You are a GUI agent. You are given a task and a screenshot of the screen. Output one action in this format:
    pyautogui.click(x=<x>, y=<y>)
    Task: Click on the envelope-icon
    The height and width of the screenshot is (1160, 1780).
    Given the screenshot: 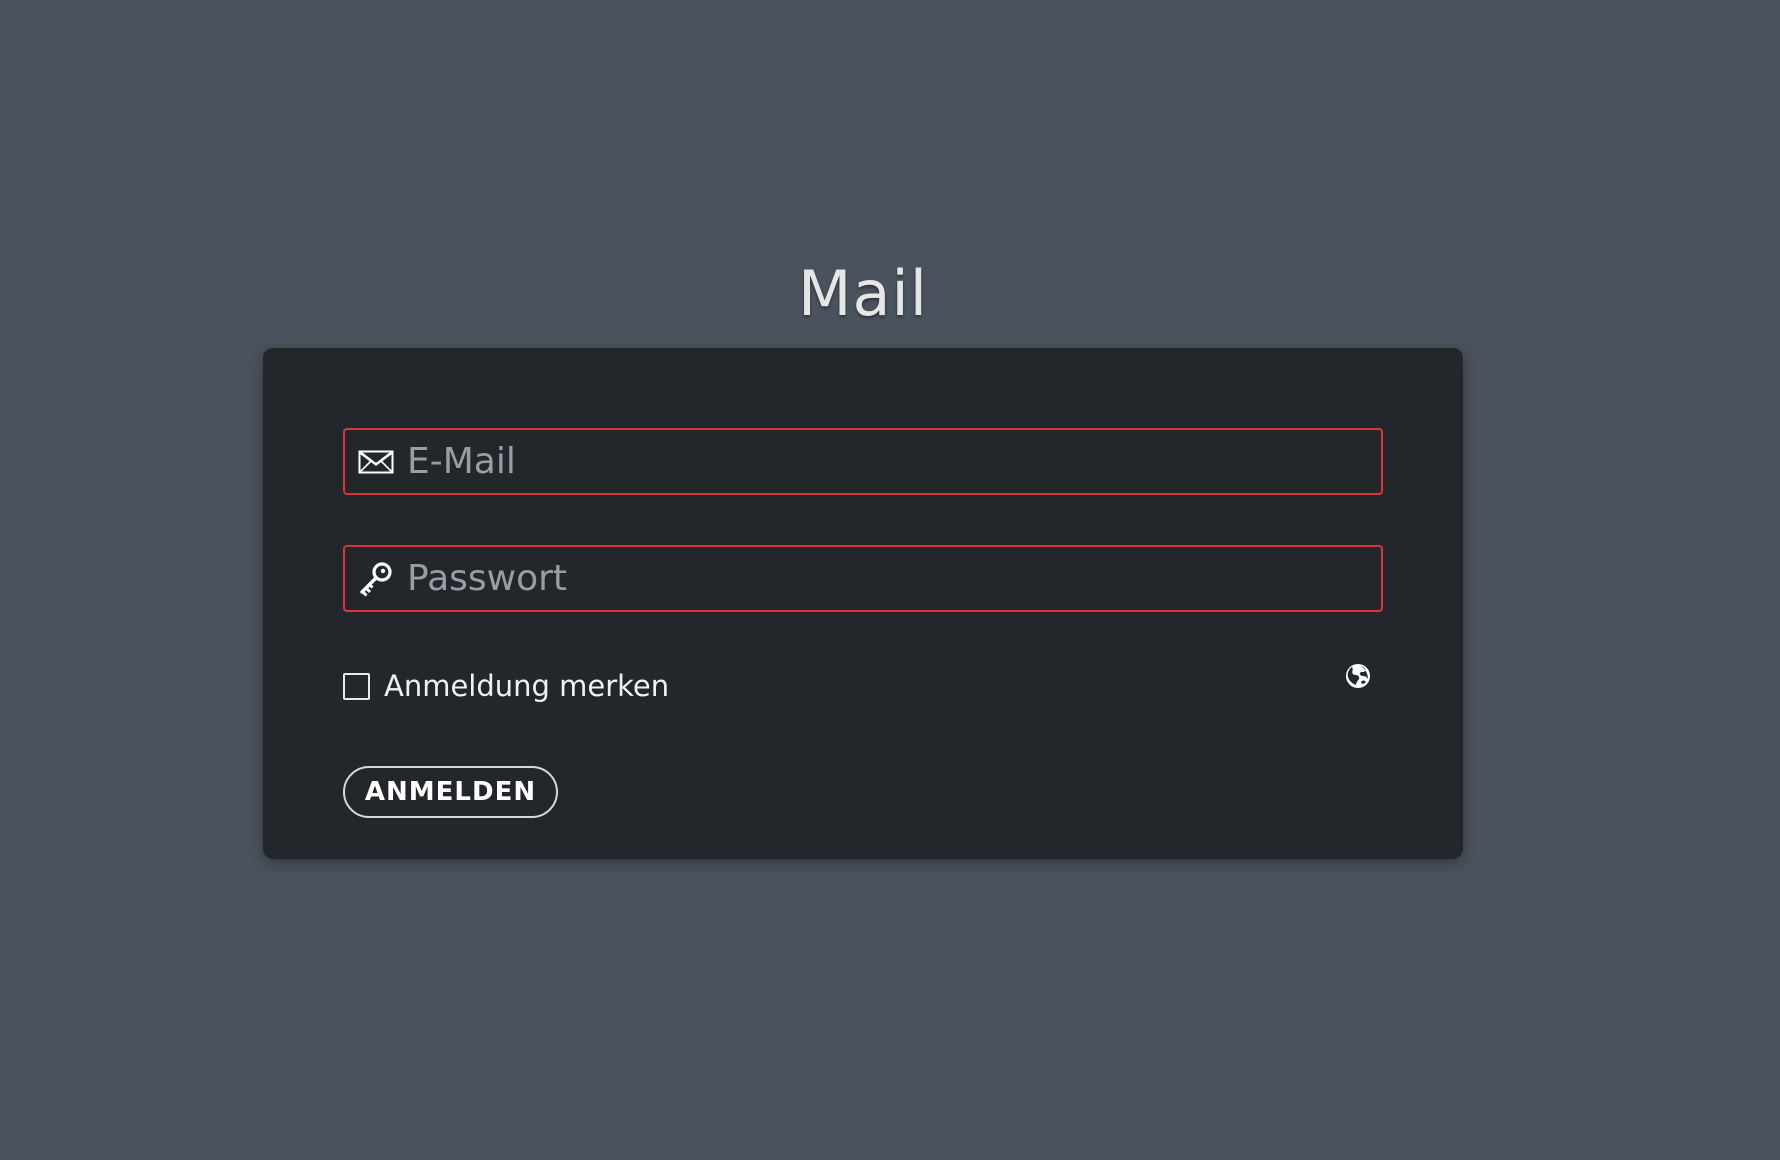 What is the action you would take?
    pyautogui.click(x=376, y=461)
    